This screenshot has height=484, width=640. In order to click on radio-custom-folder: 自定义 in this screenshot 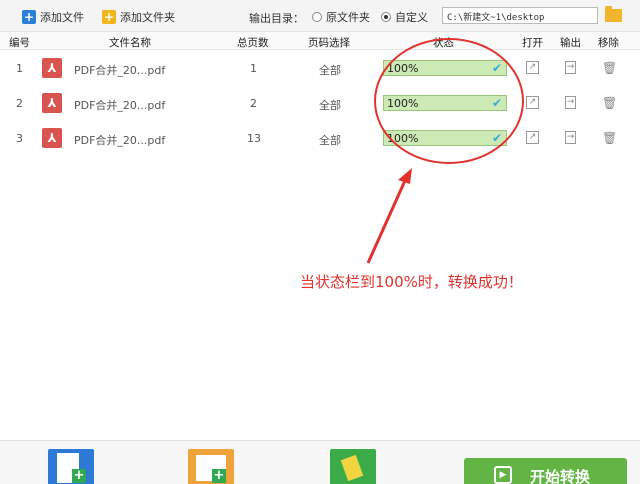, I will do `click(404, 17)`.